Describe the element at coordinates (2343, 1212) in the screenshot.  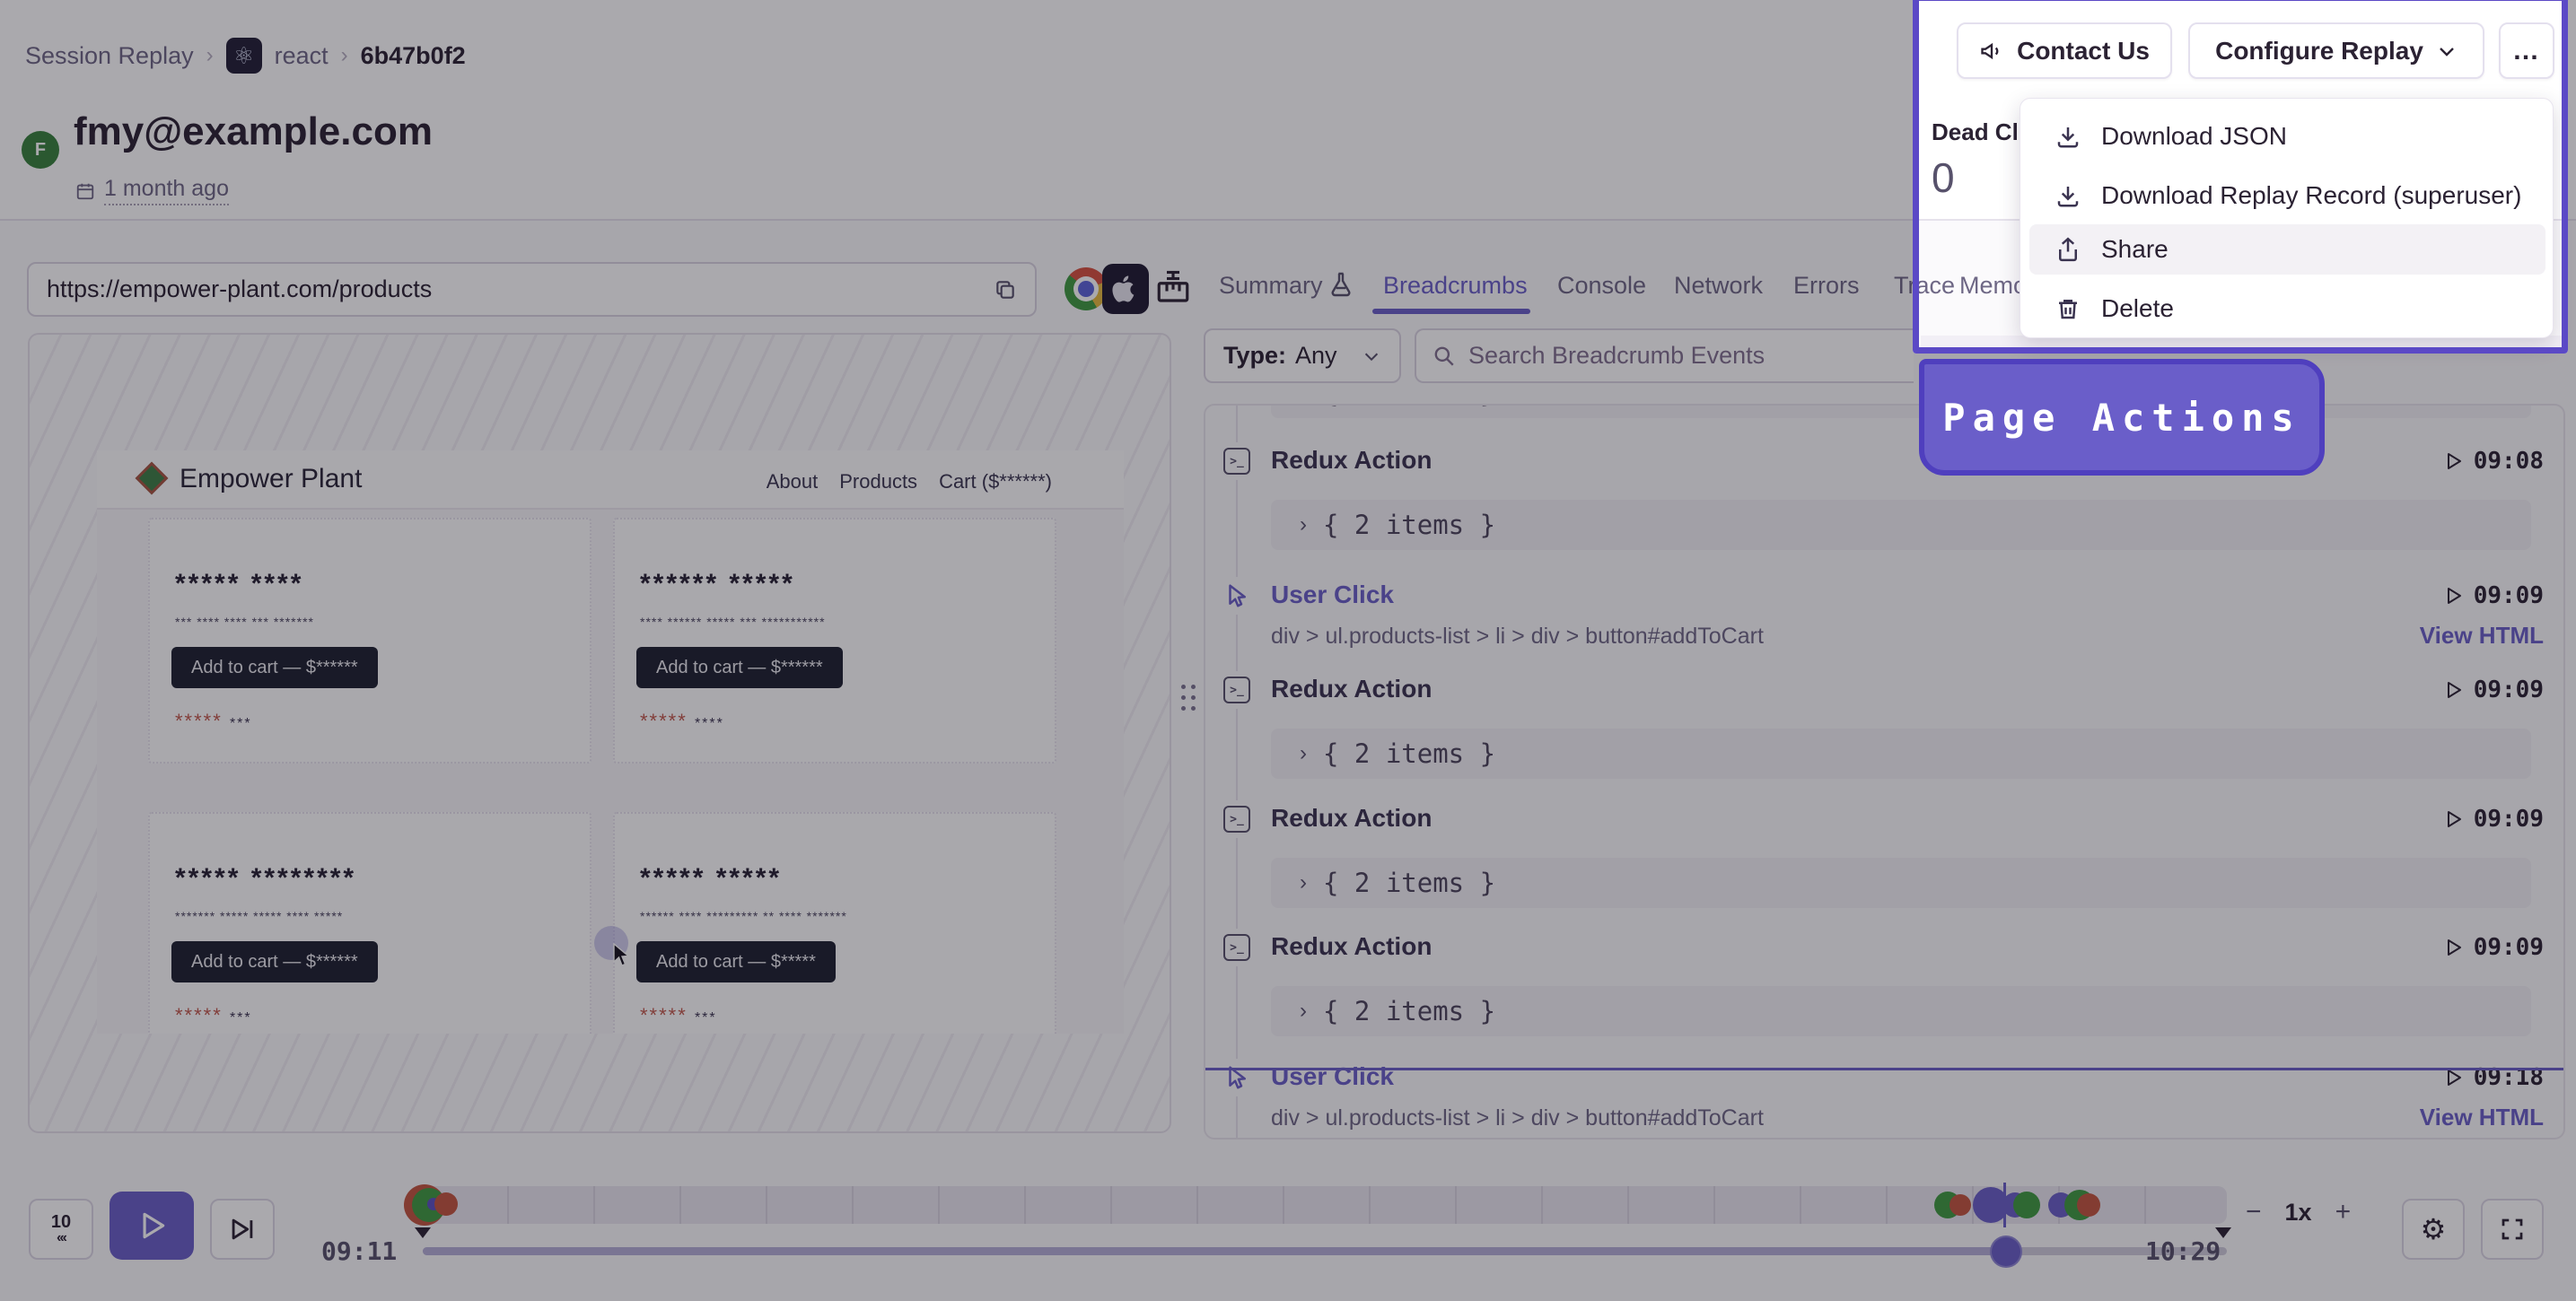
I see `speed-increase-button: +` at that location.